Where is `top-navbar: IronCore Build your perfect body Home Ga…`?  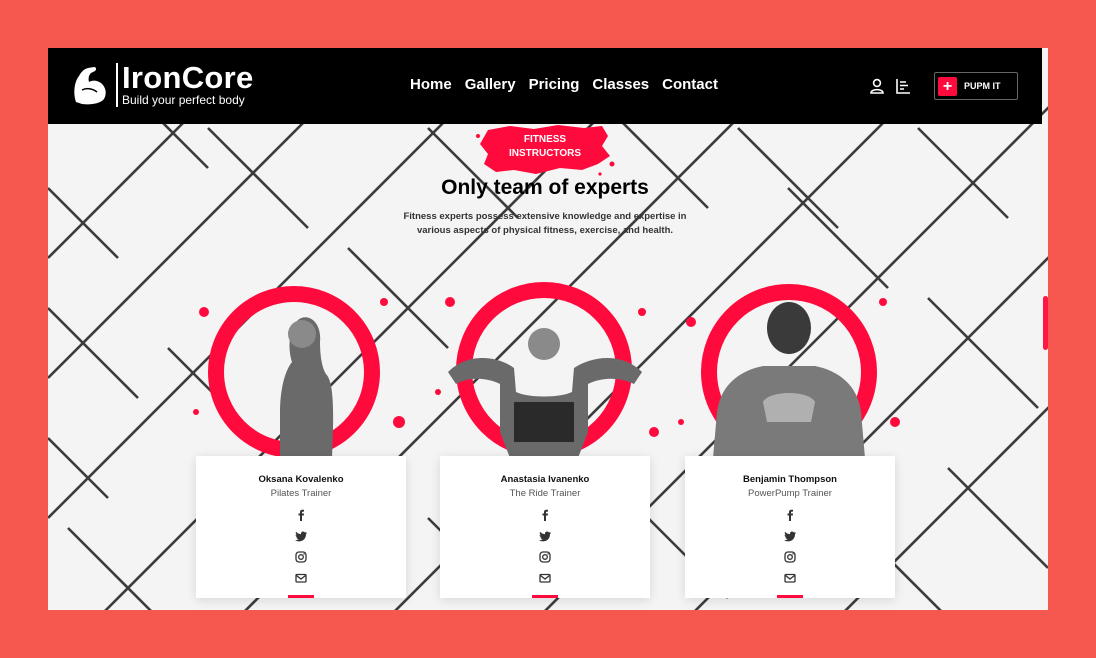 top-navbar: IronCore Build your perfect body Home Ga… is located at coordinates (545, 86).